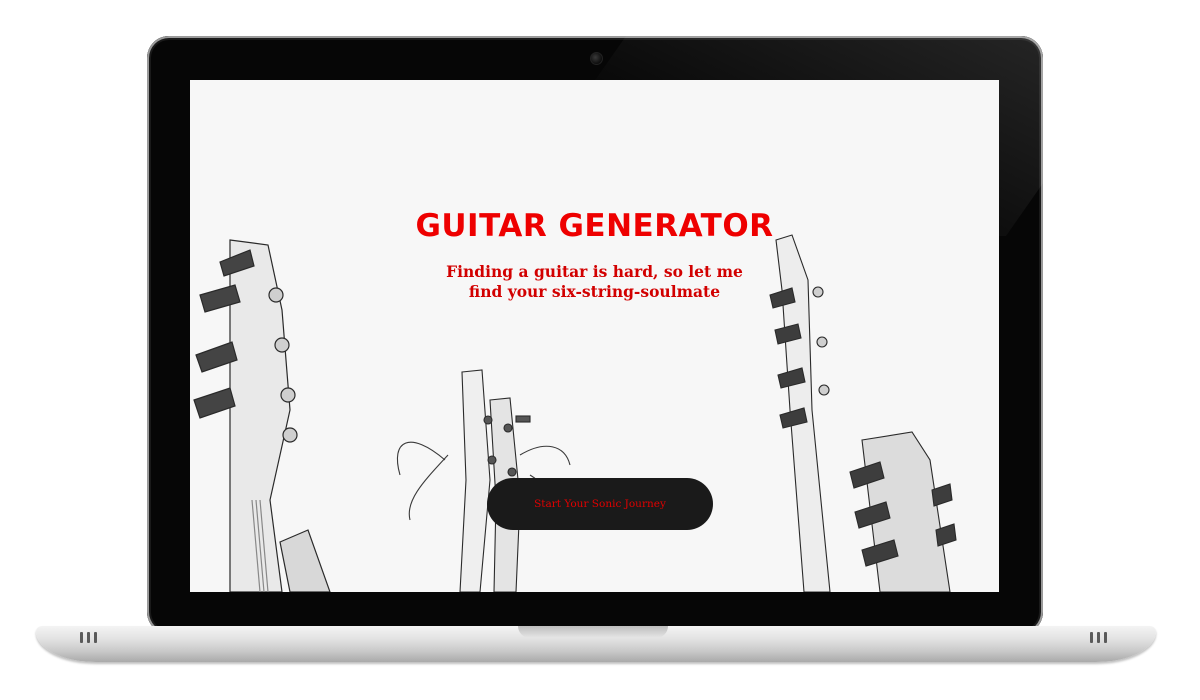  Describe the element at coordinates (594, 271) in the screenshot. I see `subtitle-line-1: Finding a guitar is hard, so let me` at that location.